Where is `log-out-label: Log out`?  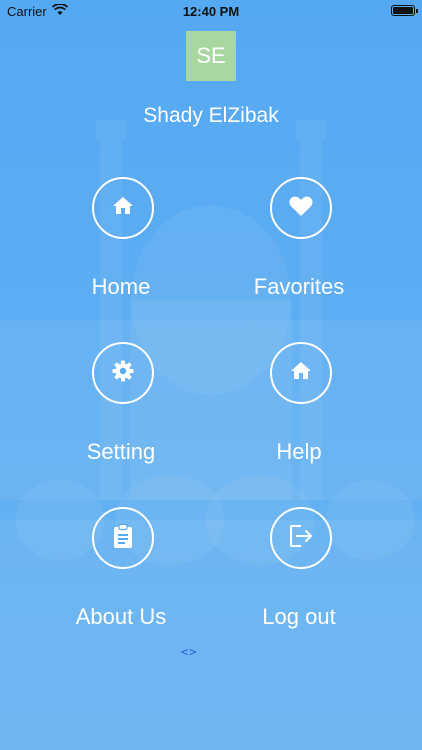 log-out-label: Log out is located at coordinates (299, 616).